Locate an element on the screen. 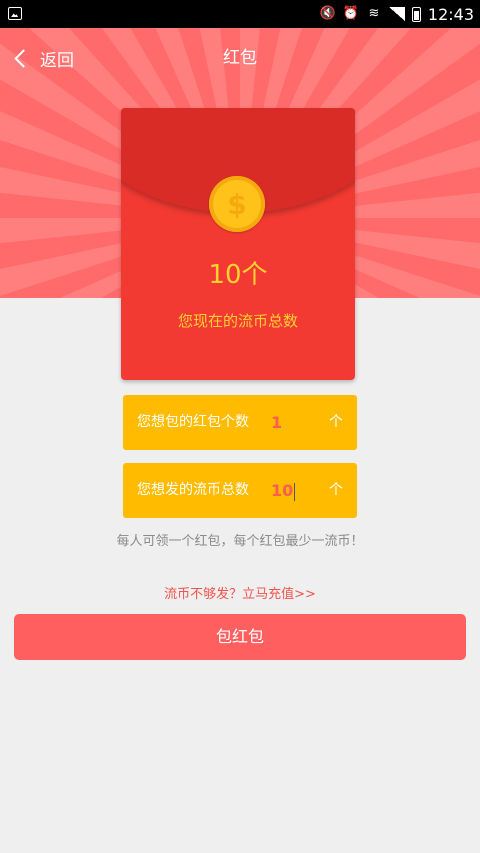 Image resolution: width=480 pixels, height=853 pixels. page-title: 红包 is located at coordinates (240, 58).